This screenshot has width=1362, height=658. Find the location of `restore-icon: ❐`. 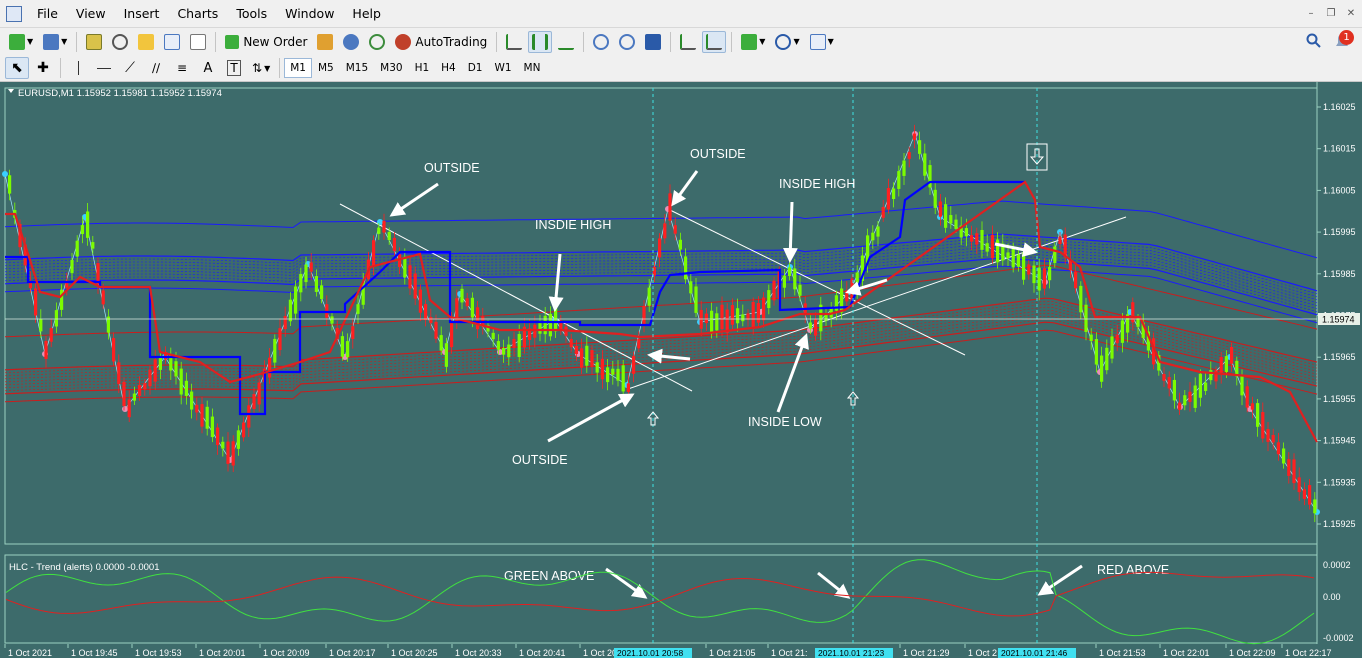

restore-icon: ❐ is located at coordinates (1331, 14).